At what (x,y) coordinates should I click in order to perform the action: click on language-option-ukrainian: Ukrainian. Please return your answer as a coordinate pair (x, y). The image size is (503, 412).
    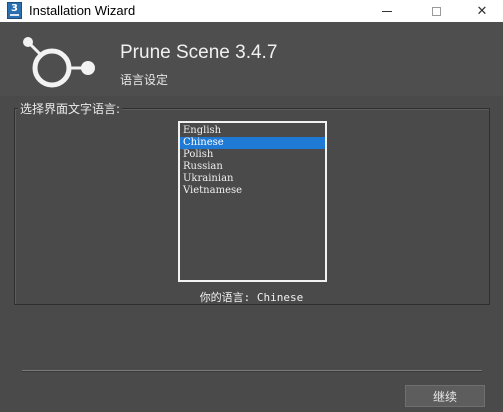
    Looking at the image, I should click on (252, 179).